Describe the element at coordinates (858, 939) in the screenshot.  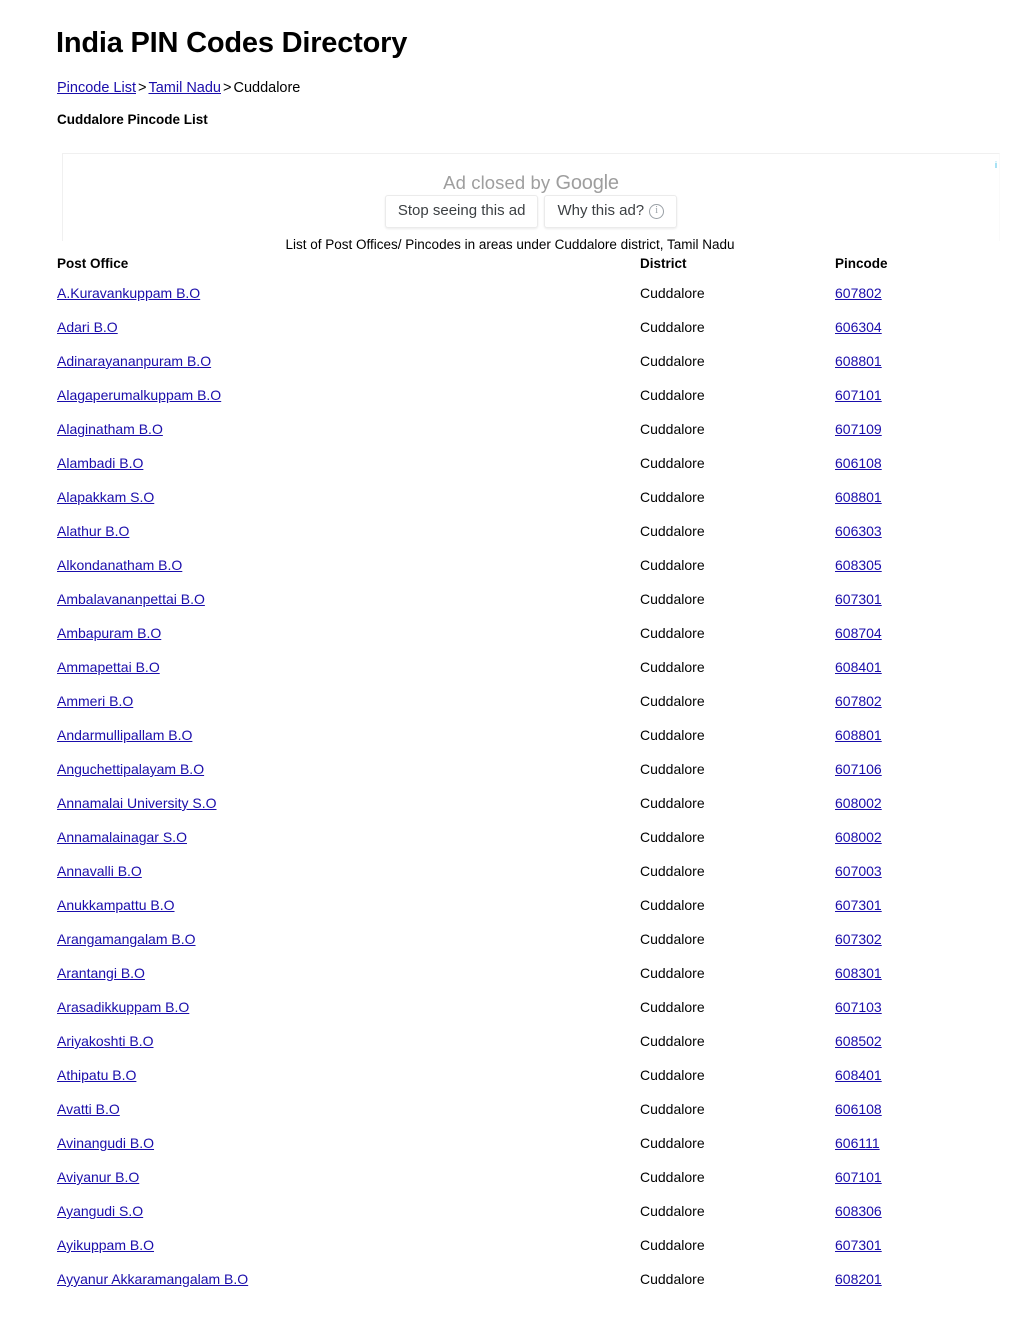
I see `pincode-link: 607302` at that location.